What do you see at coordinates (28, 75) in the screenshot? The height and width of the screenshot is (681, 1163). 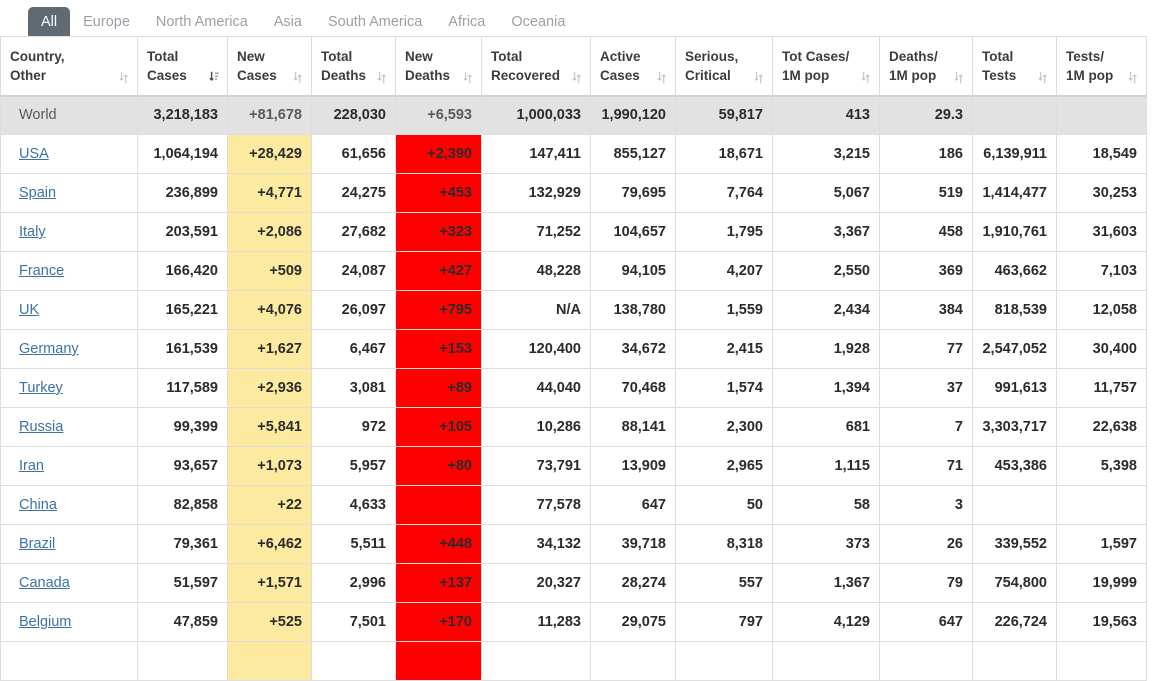 I see `column-header-line2: Other` at bounding box center [28, 75].